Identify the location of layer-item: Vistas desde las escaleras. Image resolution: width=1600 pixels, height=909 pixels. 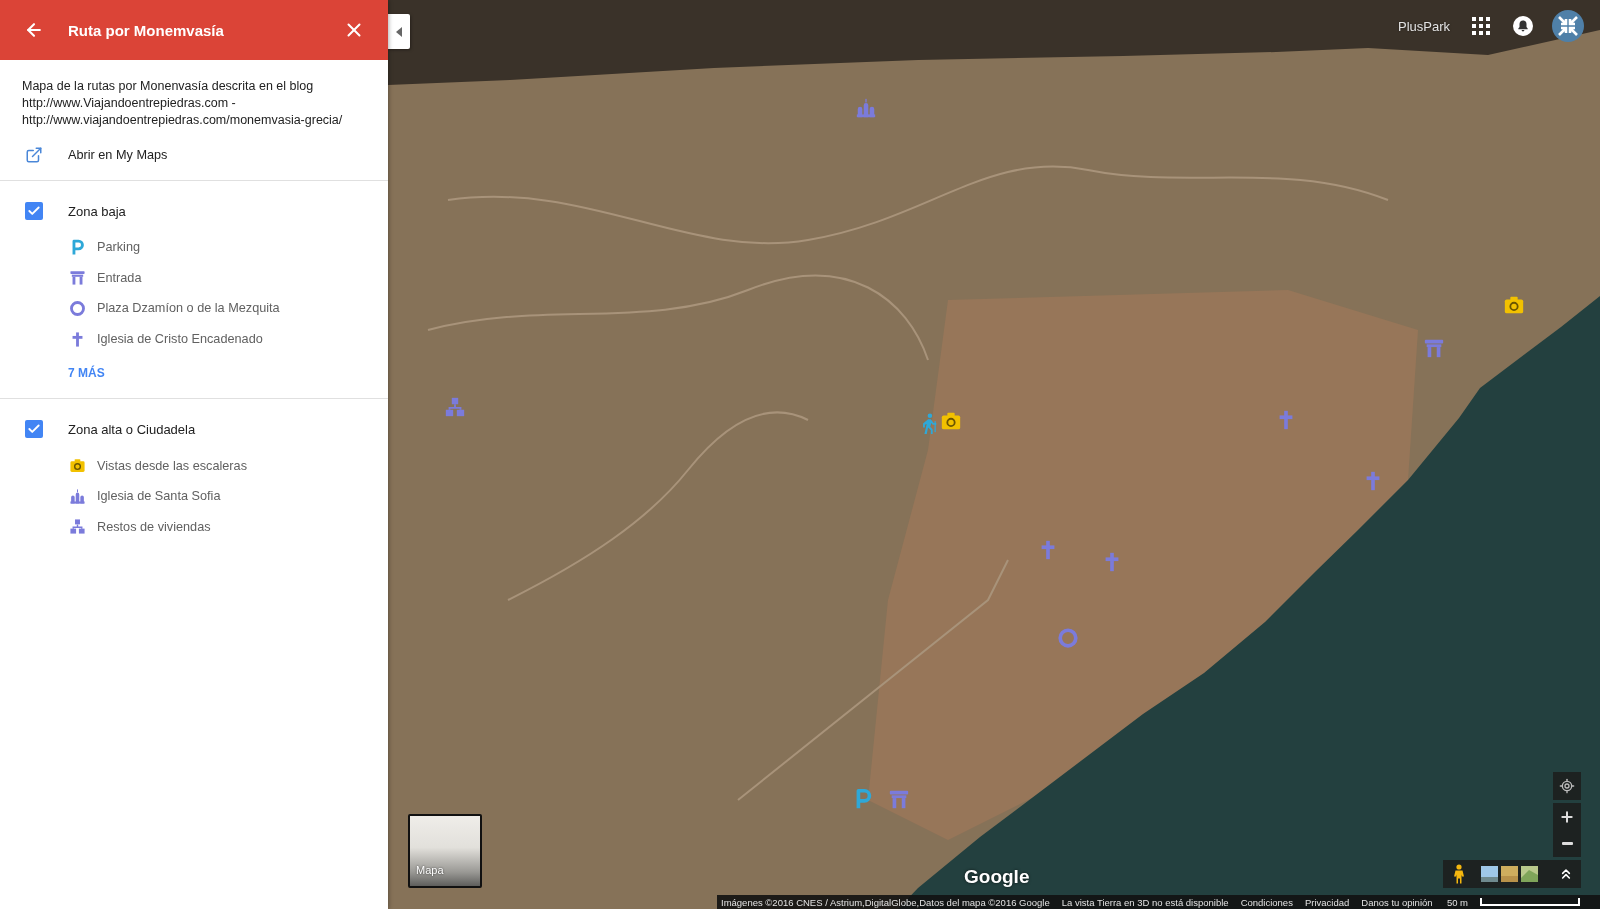
(128, 465).